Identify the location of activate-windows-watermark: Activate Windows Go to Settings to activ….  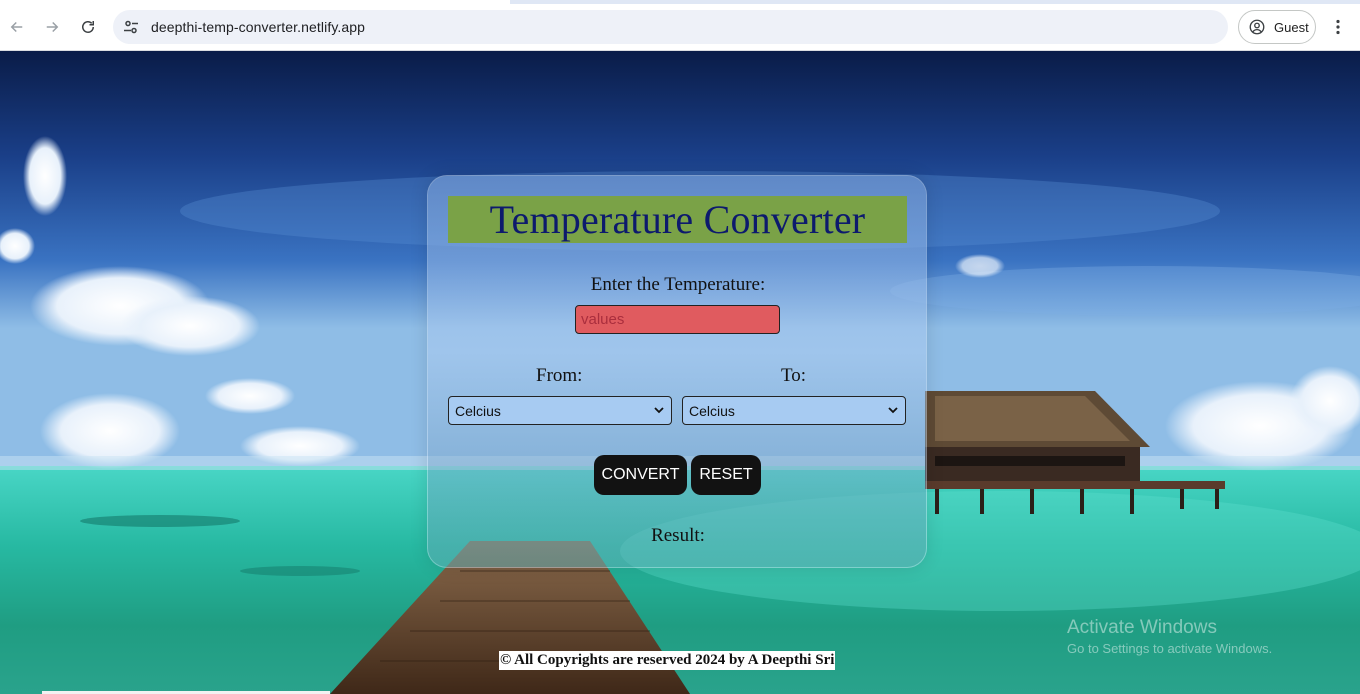
(1169, 637).